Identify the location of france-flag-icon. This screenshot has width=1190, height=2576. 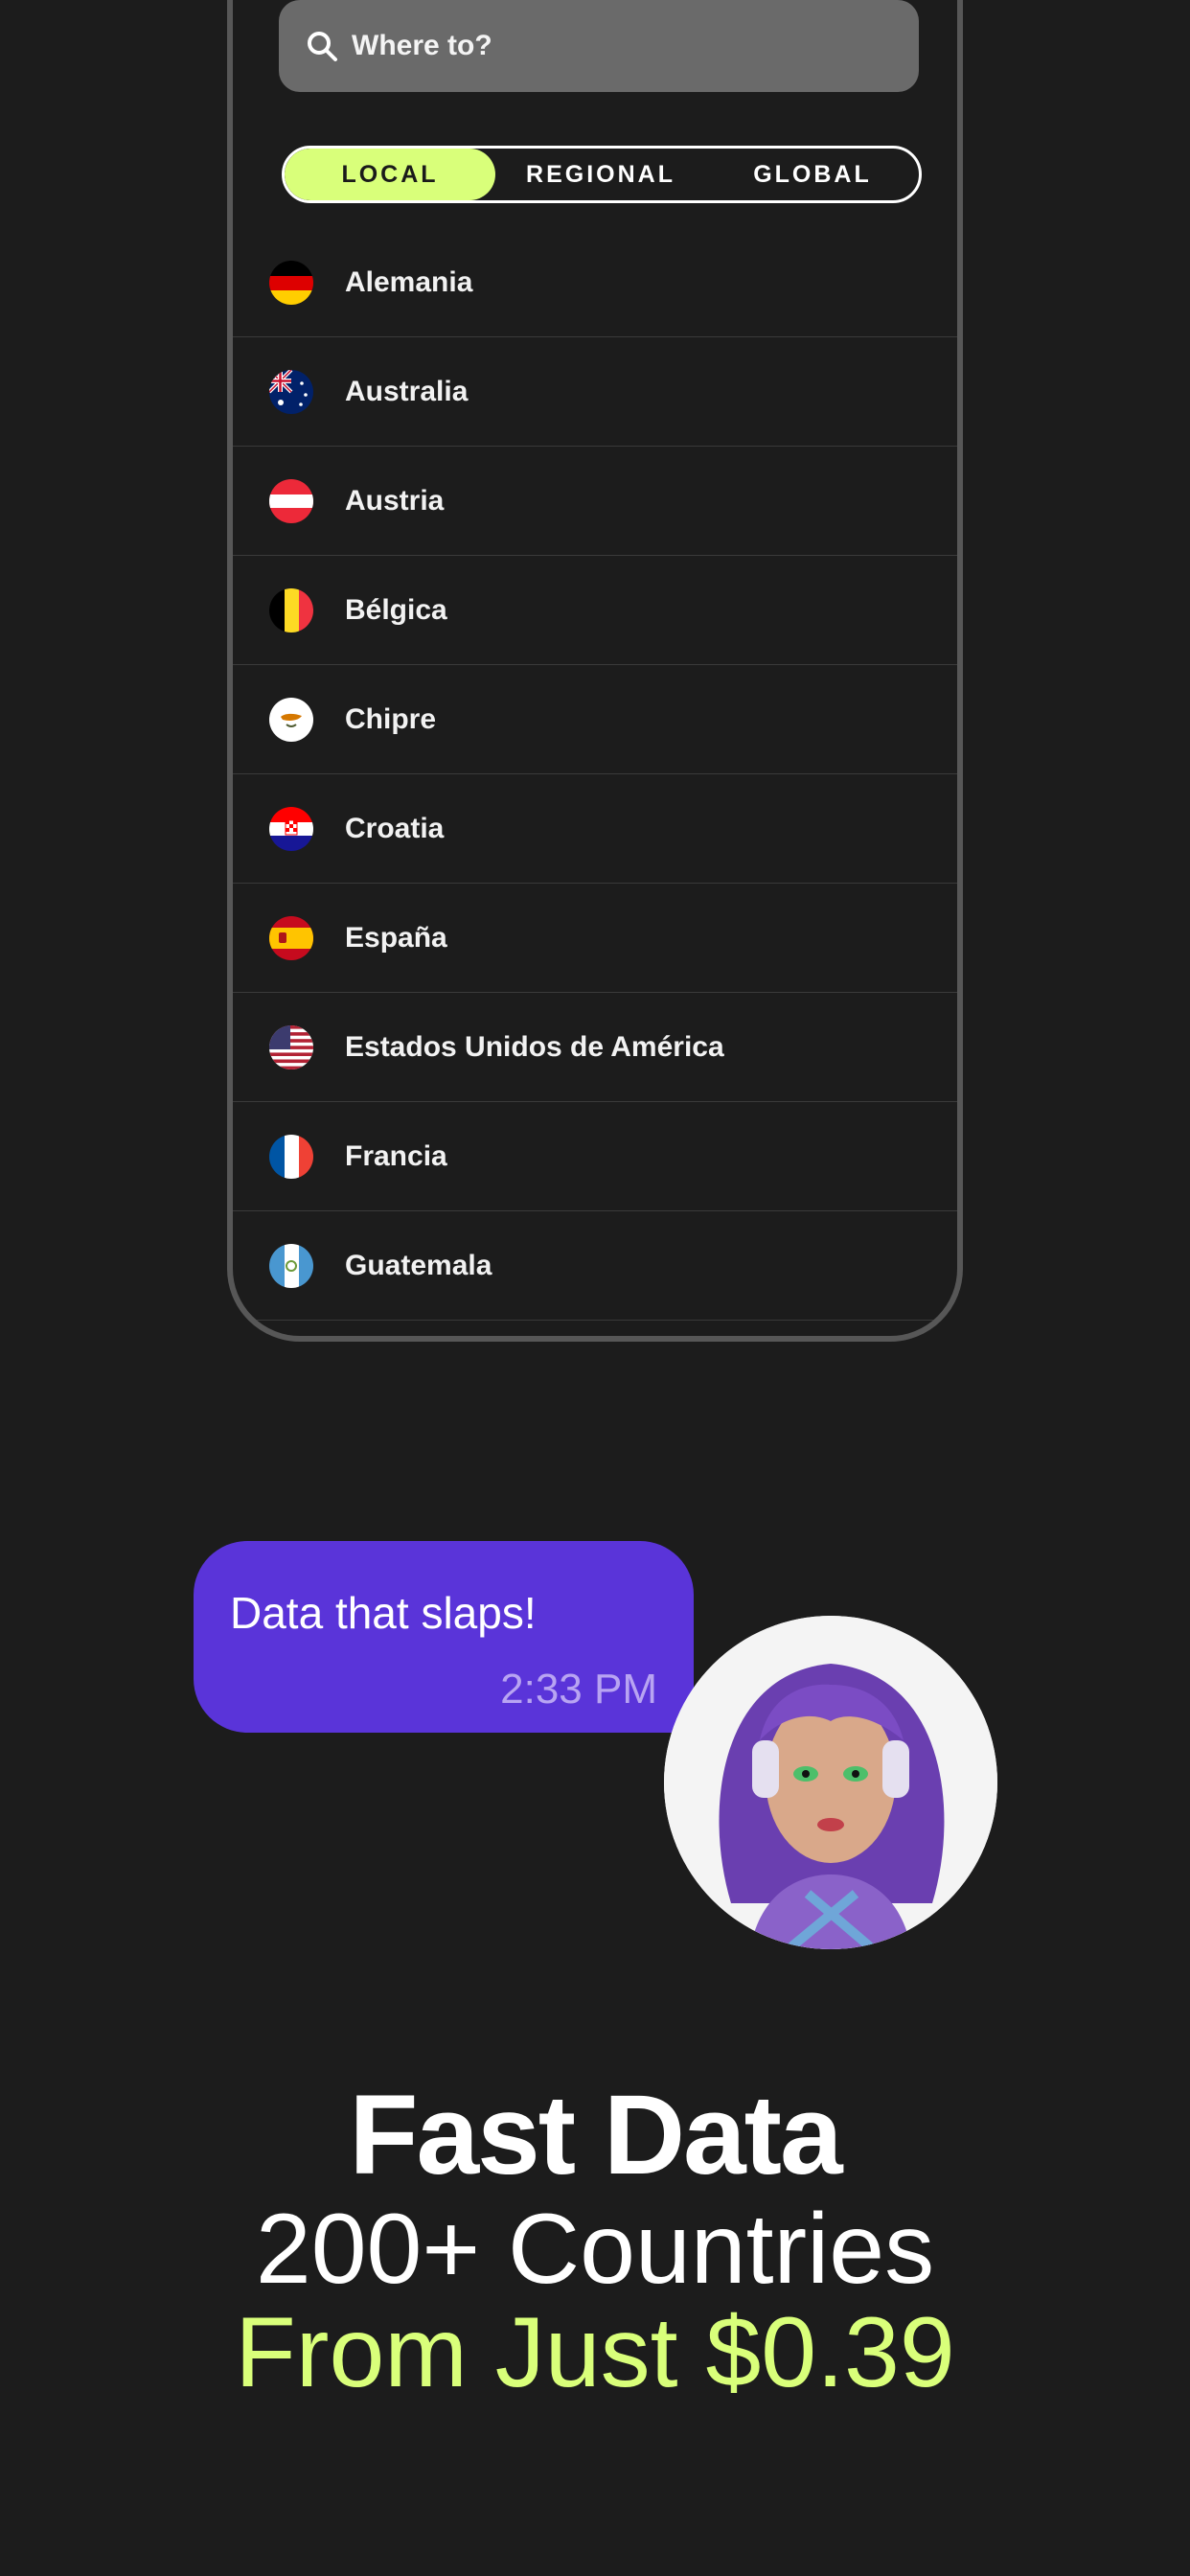
(291, 1156).